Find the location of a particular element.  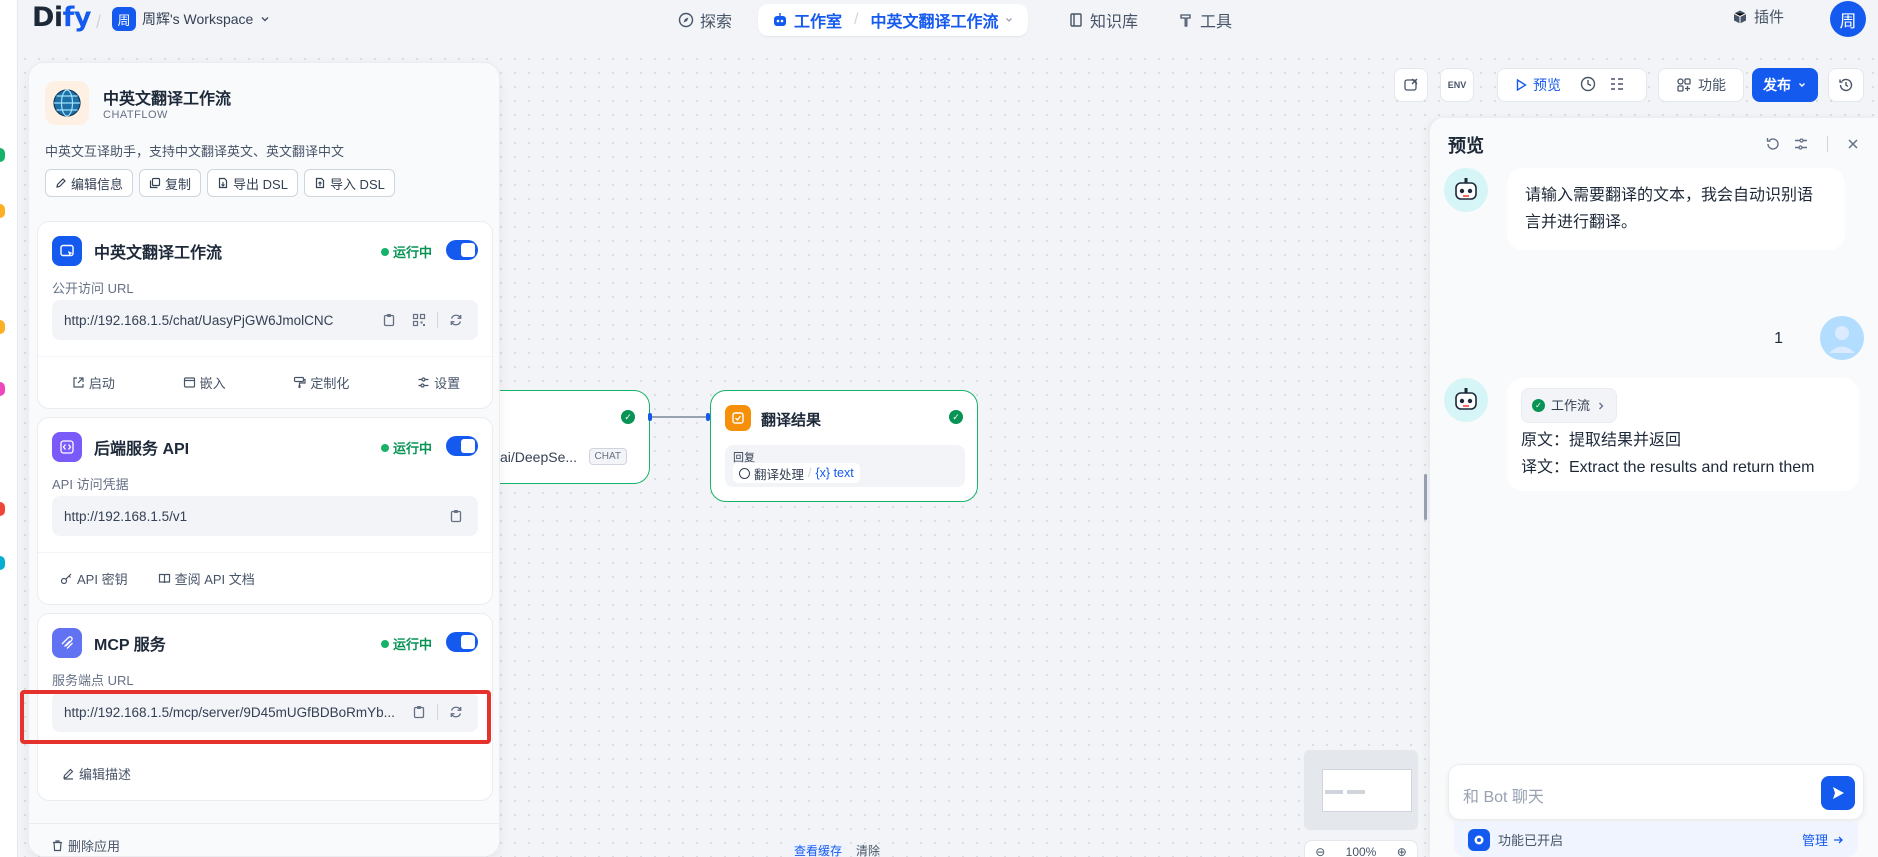

nav-label: 探索 is located at coordinates (716, 22).